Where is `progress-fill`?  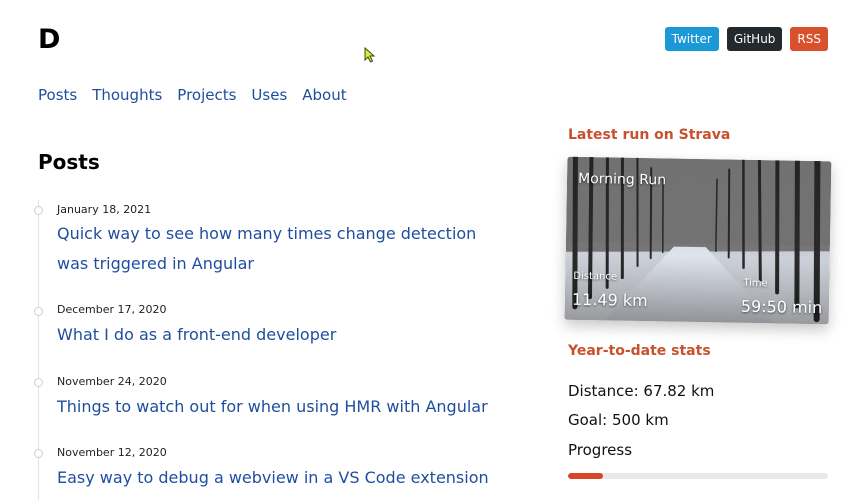 progress-fill is located at coordinates (586, 476).